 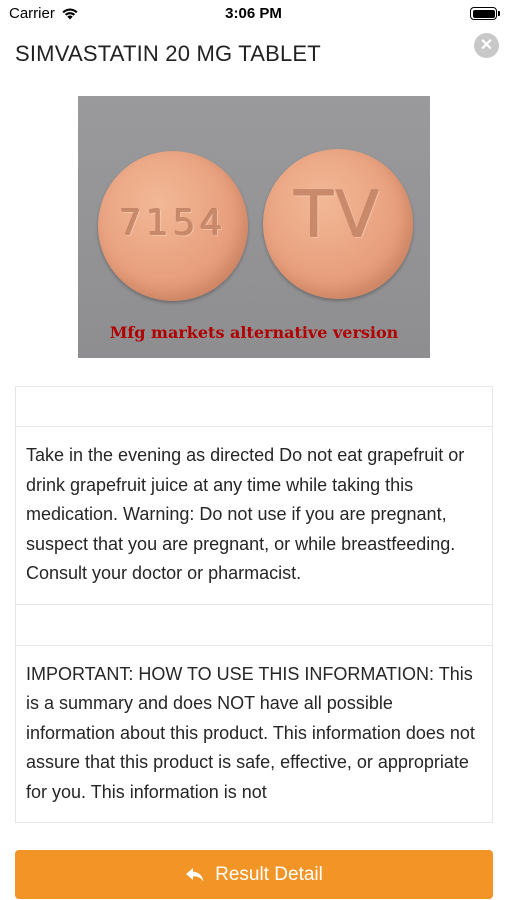 What do you see at coordinates (254, 332) in the screenshot?
I see `image-caption: Mfg markets alternative version` at bounding box center [254, 332].